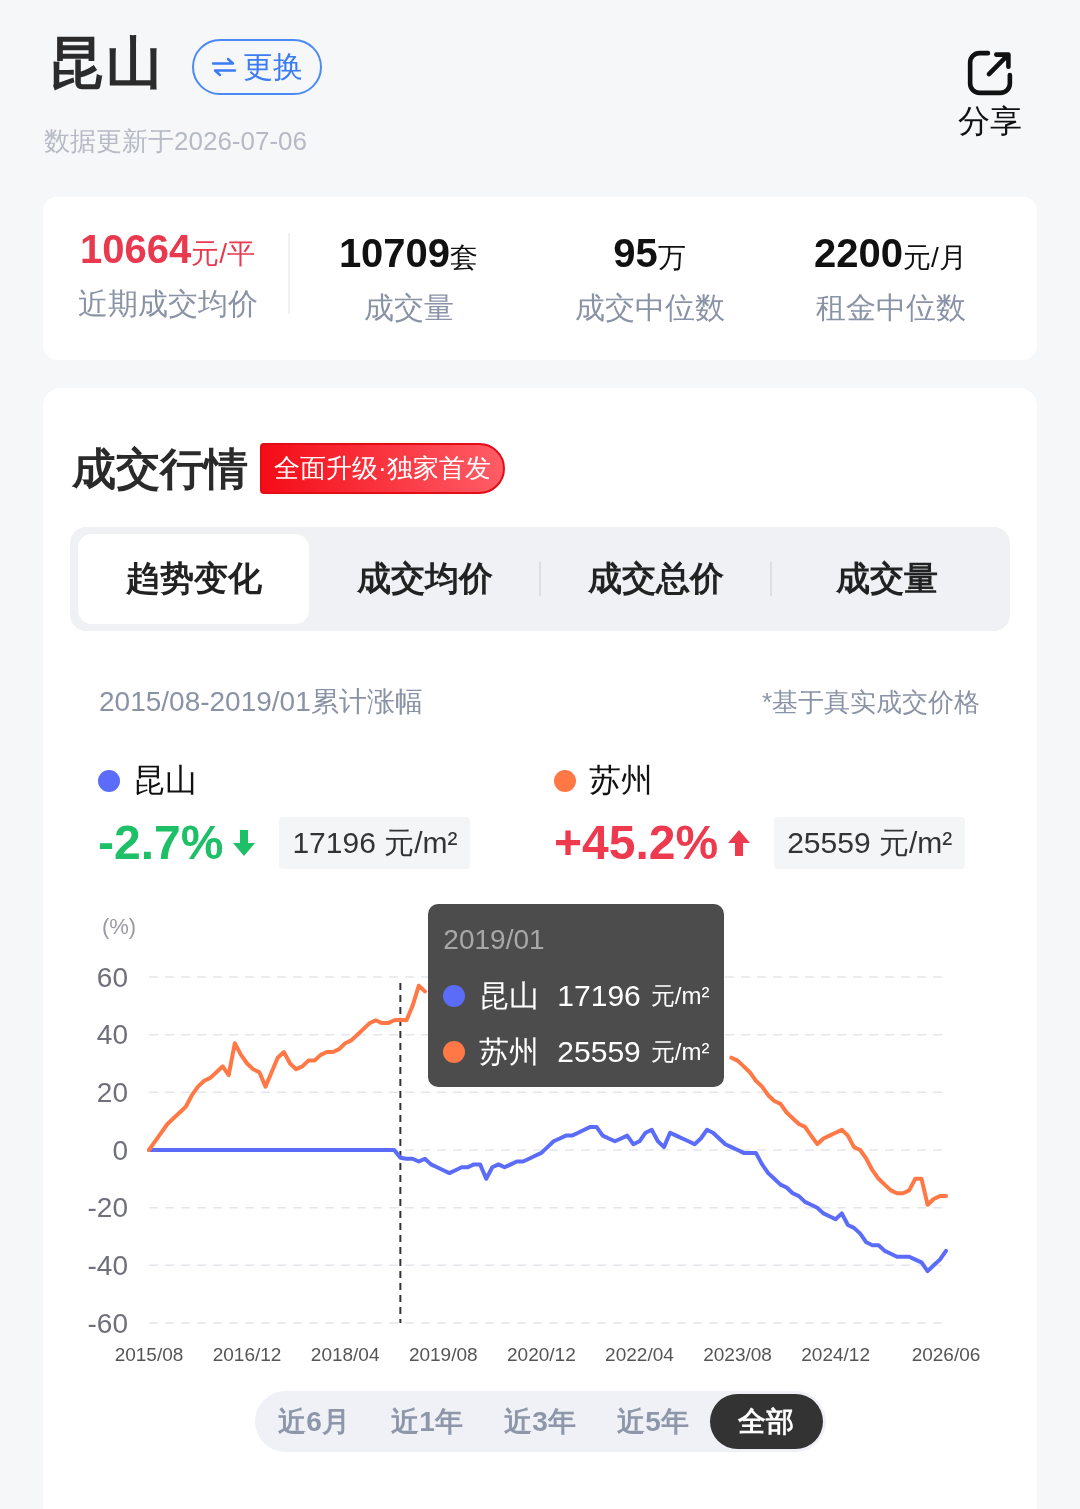 The height and width of the screenshot is (1509, 1080). I want to click on city-title: 昆山, so click(106, 63).